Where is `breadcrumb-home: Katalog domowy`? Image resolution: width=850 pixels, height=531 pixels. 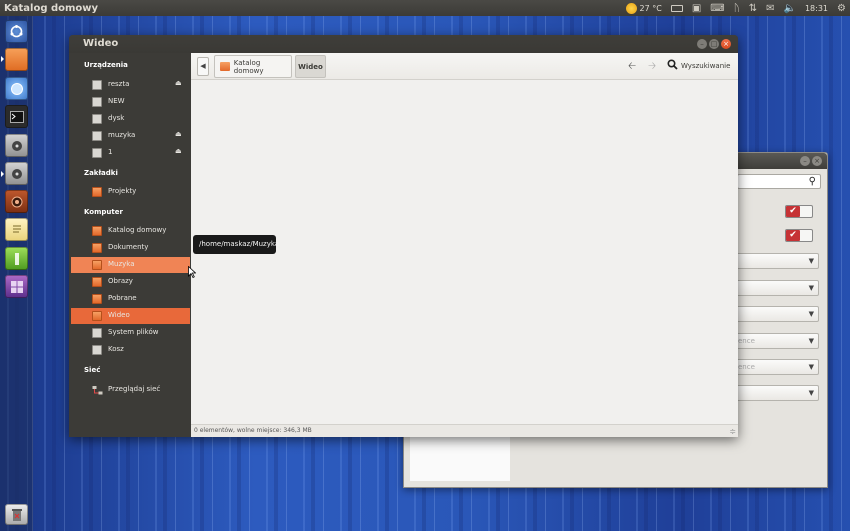 breadcrumb-home: Katalog domowy is located at coordinates (253, 66).